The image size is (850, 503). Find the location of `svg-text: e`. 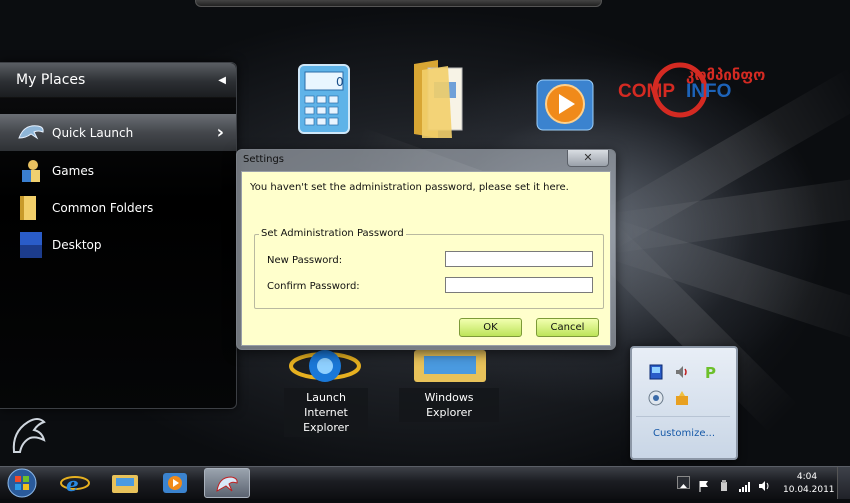

svg-text: e is located at coordinates (72, 484).